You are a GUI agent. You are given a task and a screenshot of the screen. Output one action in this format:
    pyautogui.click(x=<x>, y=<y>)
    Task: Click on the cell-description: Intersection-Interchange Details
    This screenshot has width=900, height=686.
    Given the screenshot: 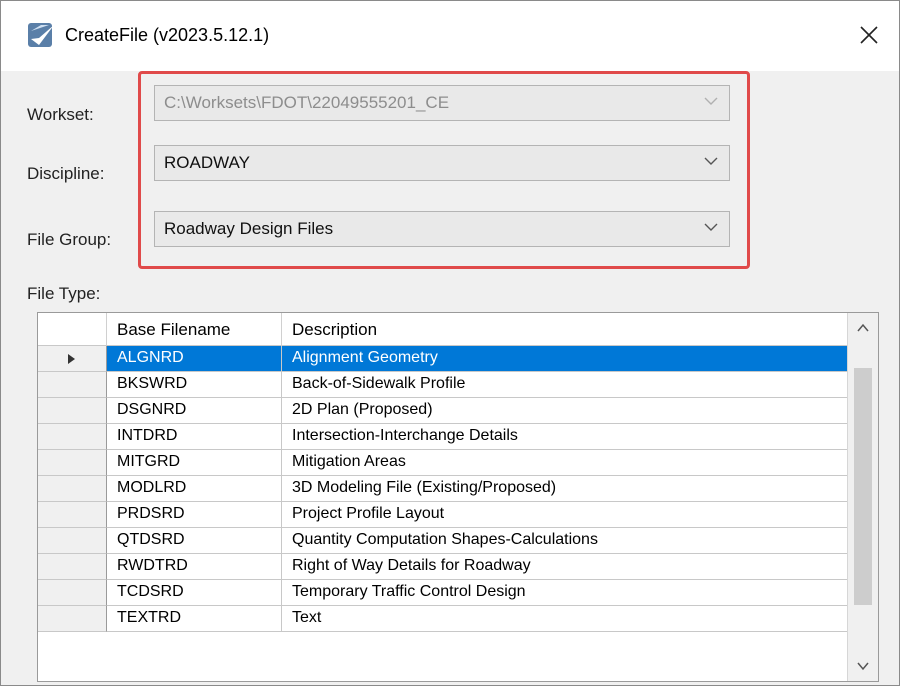 What is the action you would take?
    pyautogui.click(x=565, y=437)
    